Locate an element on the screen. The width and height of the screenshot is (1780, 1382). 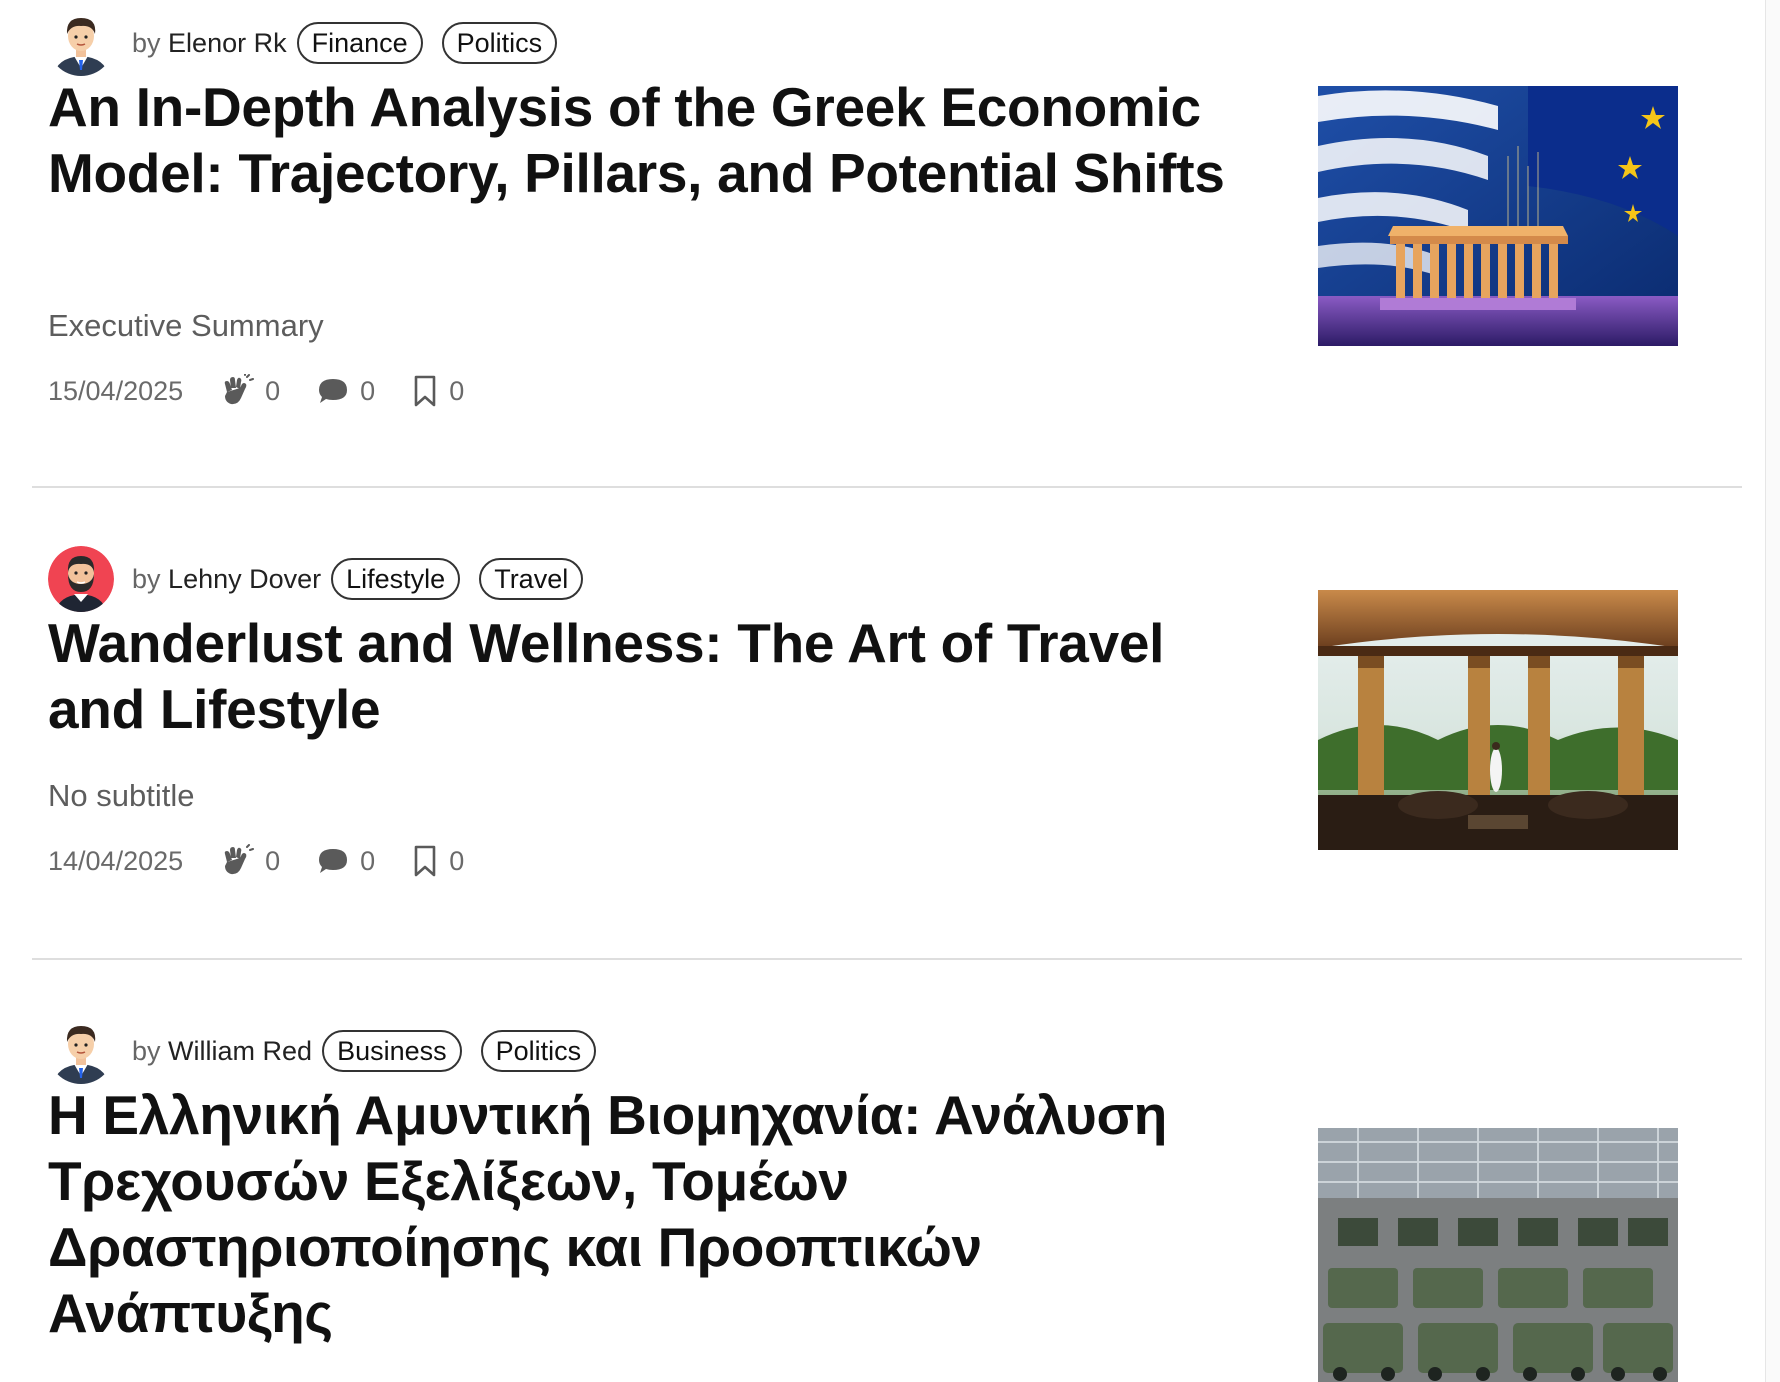
article-meta: by Elenor Rk Finance Politics is located at coordinates (312, 43).